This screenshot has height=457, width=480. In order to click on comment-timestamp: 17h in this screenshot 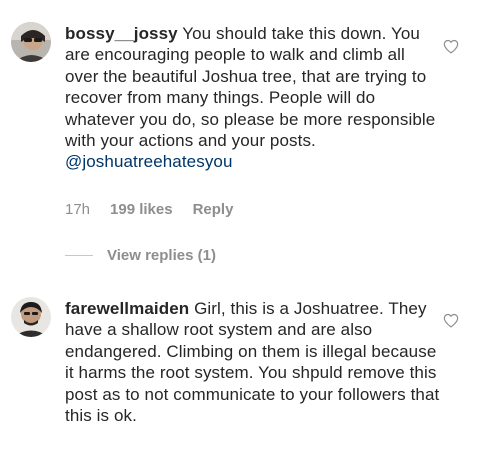, I will do `click(78, 209)`.